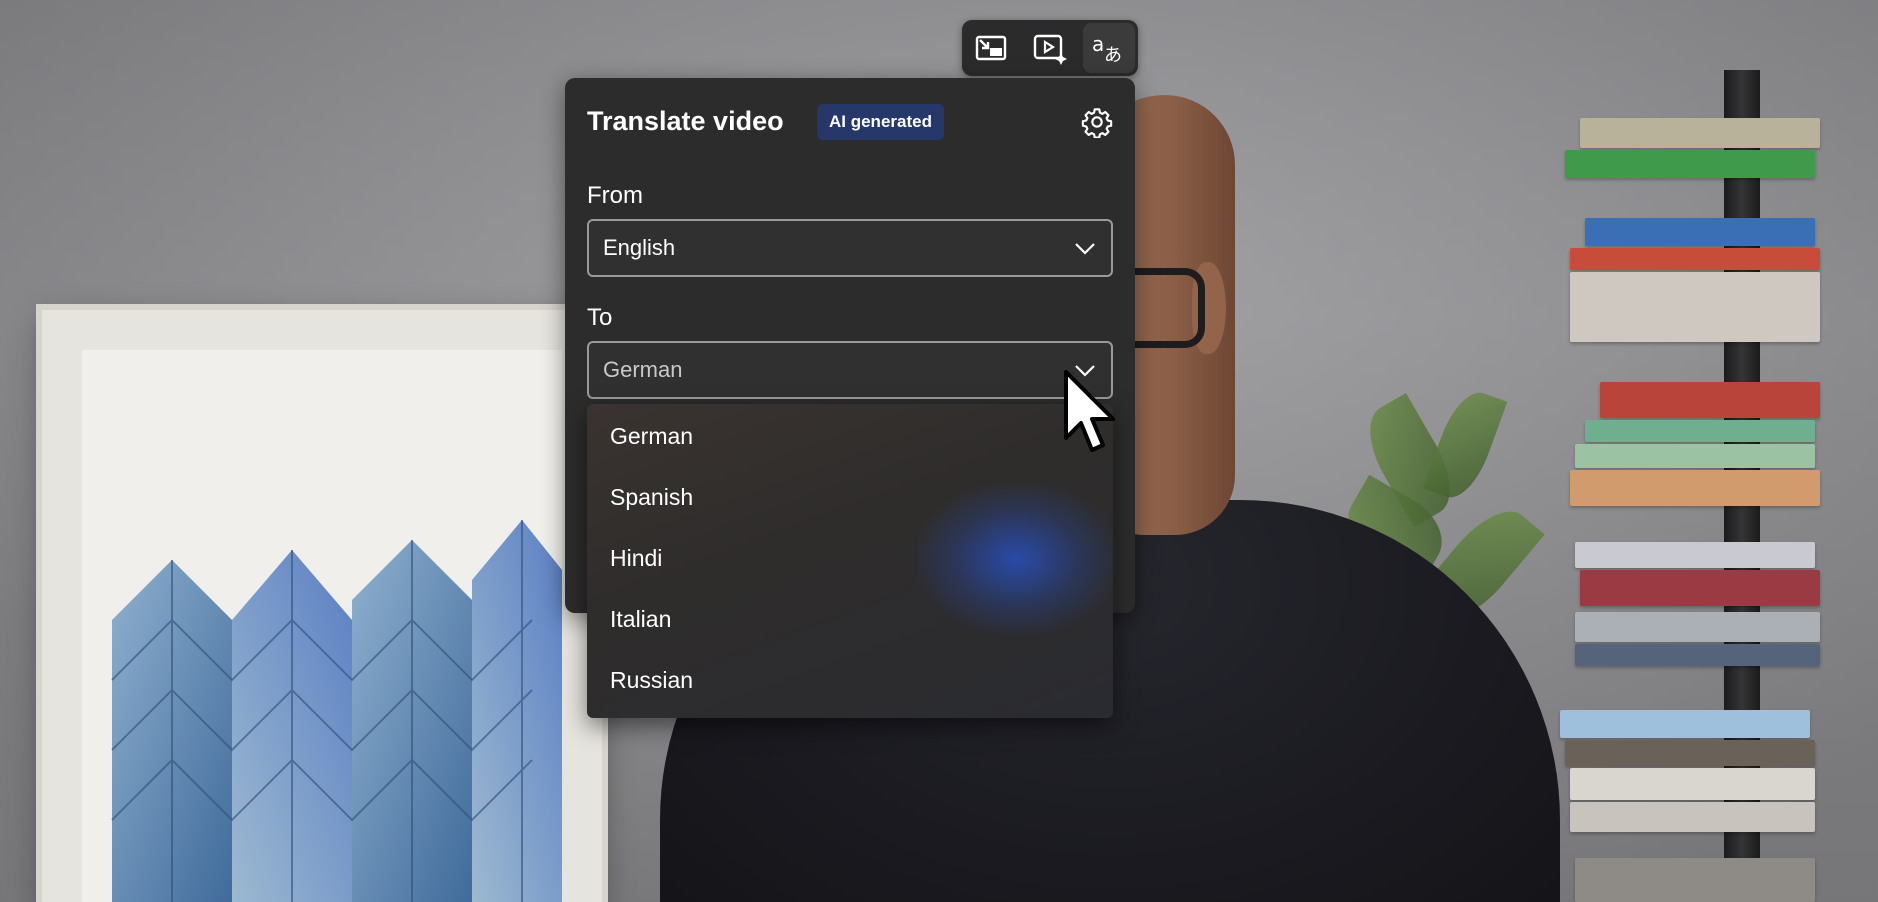 Image resolution: width=1878 pixels, height=902 pixels. I want to click on translate-icon: a あ, so click(1107, 48).